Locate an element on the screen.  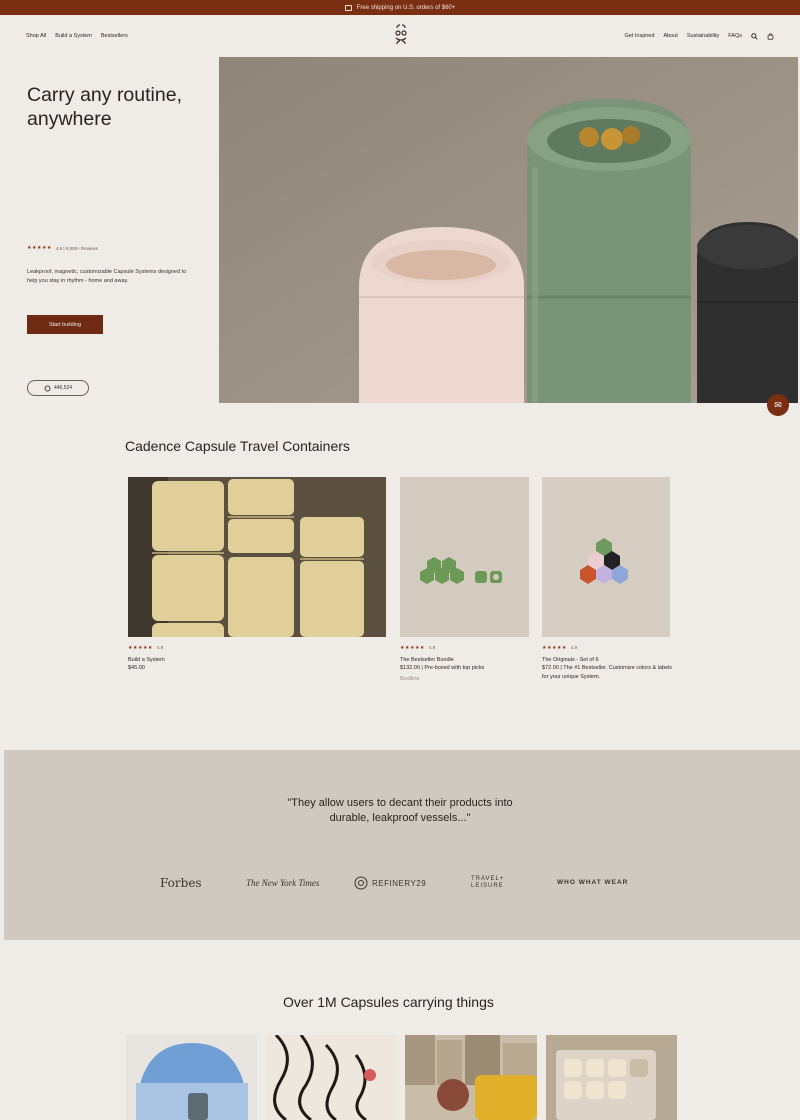
capsule-case-photo is located at coordinates (611, 1077).